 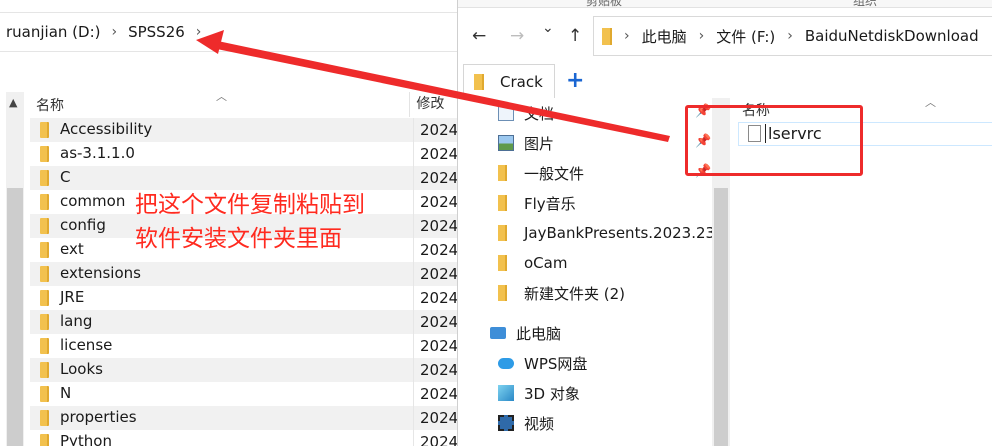 I want to click on right-address-bar: › 此电脑 › 文件 (F:) › BaiduNetdiskDownload, so click(x=792, y=36).